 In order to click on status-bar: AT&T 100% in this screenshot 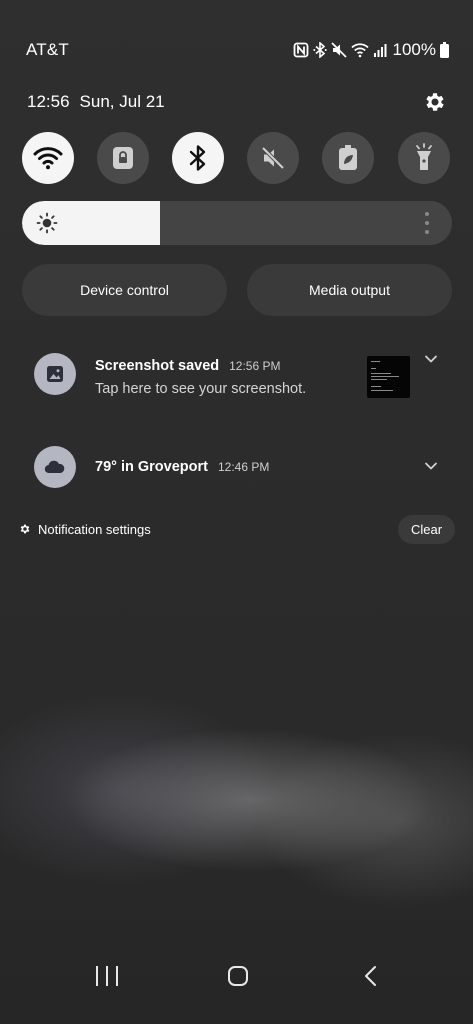, I will do `click(237, 50)`.